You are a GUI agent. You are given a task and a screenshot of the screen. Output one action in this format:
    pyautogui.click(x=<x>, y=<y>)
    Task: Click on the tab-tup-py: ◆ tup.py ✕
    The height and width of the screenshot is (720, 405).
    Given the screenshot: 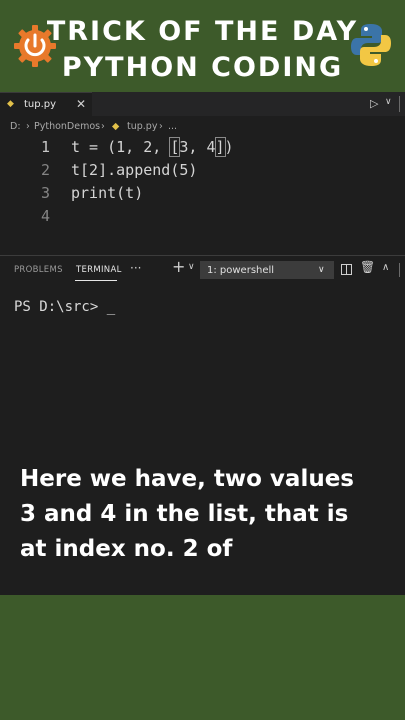 What is the action you would take?
    pyautogui.click(x=46, y=104)
    